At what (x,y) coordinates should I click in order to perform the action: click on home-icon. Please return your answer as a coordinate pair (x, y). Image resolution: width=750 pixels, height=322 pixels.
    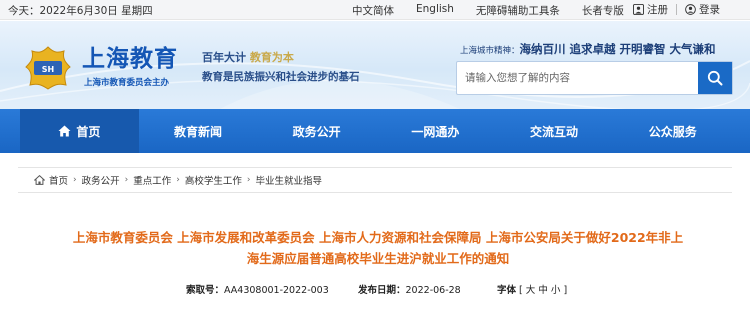
    Looking at the image, I should click on (64, 131).